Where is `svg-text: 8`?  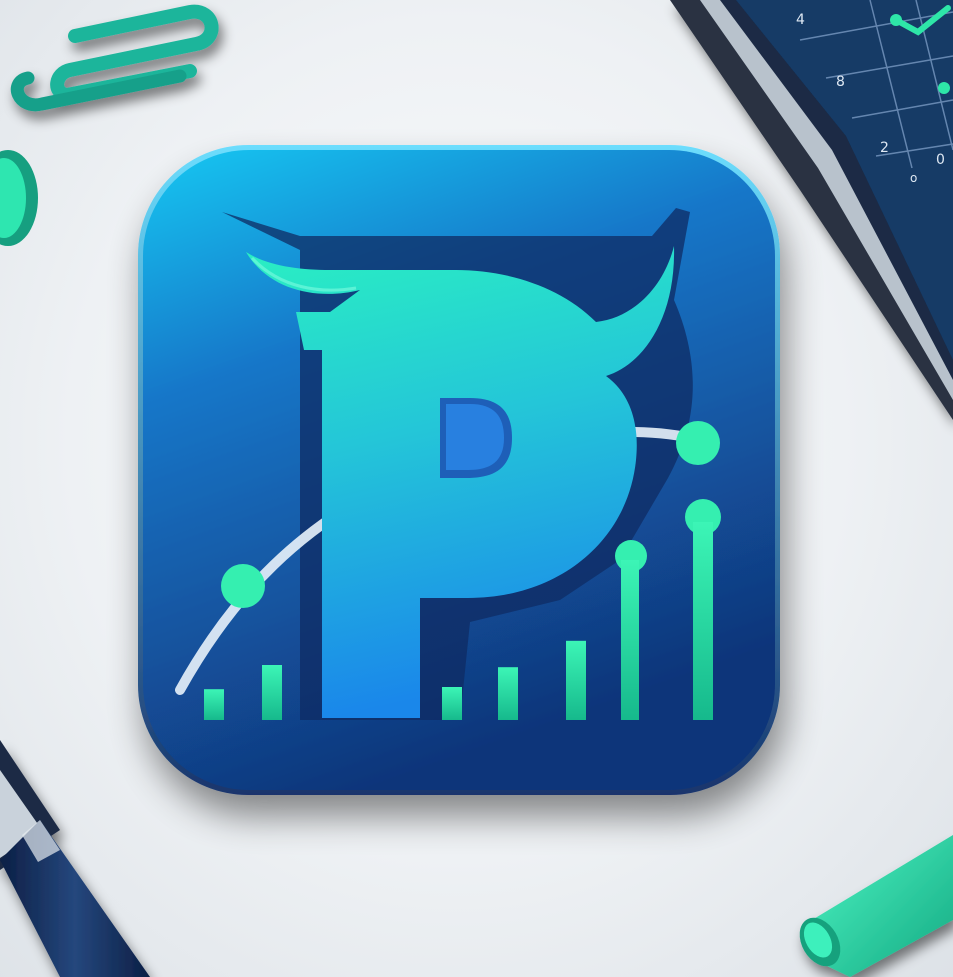 svg-text: 8 is located at coordinates (840, 82).